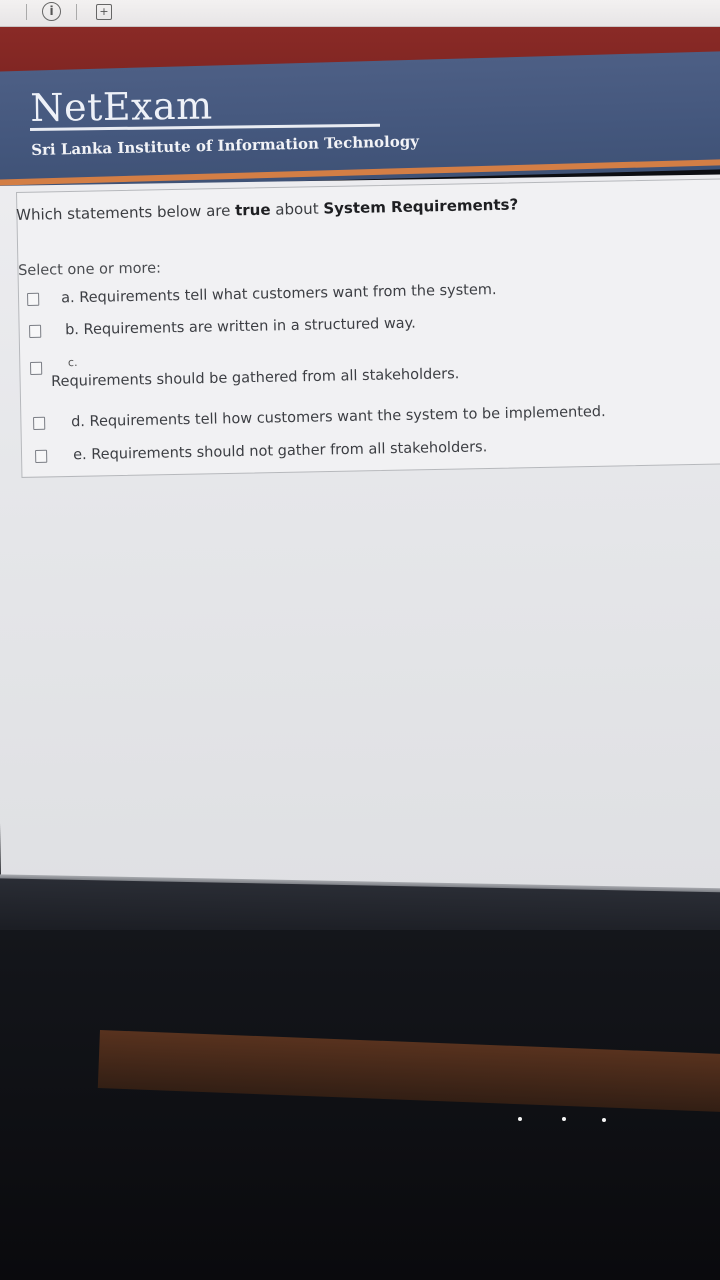 The image size is (720, 1280). I want to click on netexam-logo: NetExam, so click(121, 106).